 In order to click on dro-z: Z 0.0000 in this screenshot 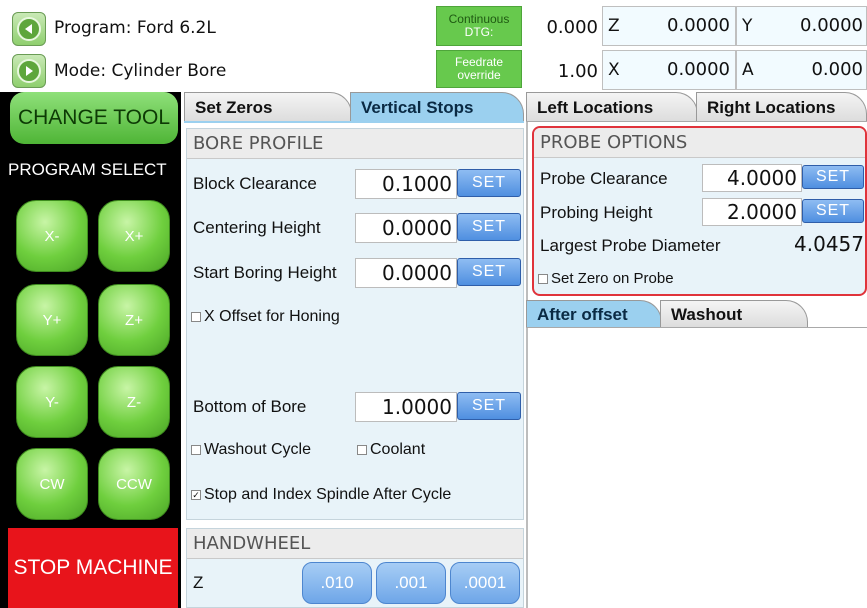, I will do `click(669, 26)`.